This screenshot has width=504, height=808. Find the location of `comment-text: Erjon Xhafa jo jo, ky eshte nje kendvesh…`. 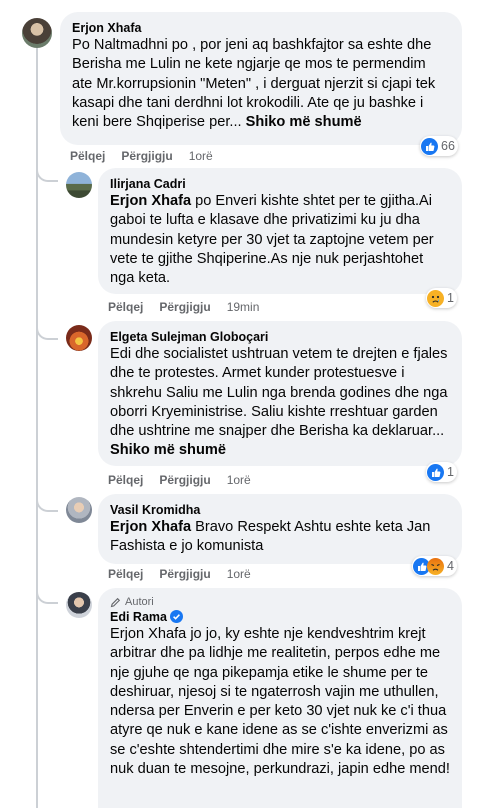

comment-text: Erjon Xhafa jo jo, ky eshte nje kendvesh… is located at coordinates (280, 702).